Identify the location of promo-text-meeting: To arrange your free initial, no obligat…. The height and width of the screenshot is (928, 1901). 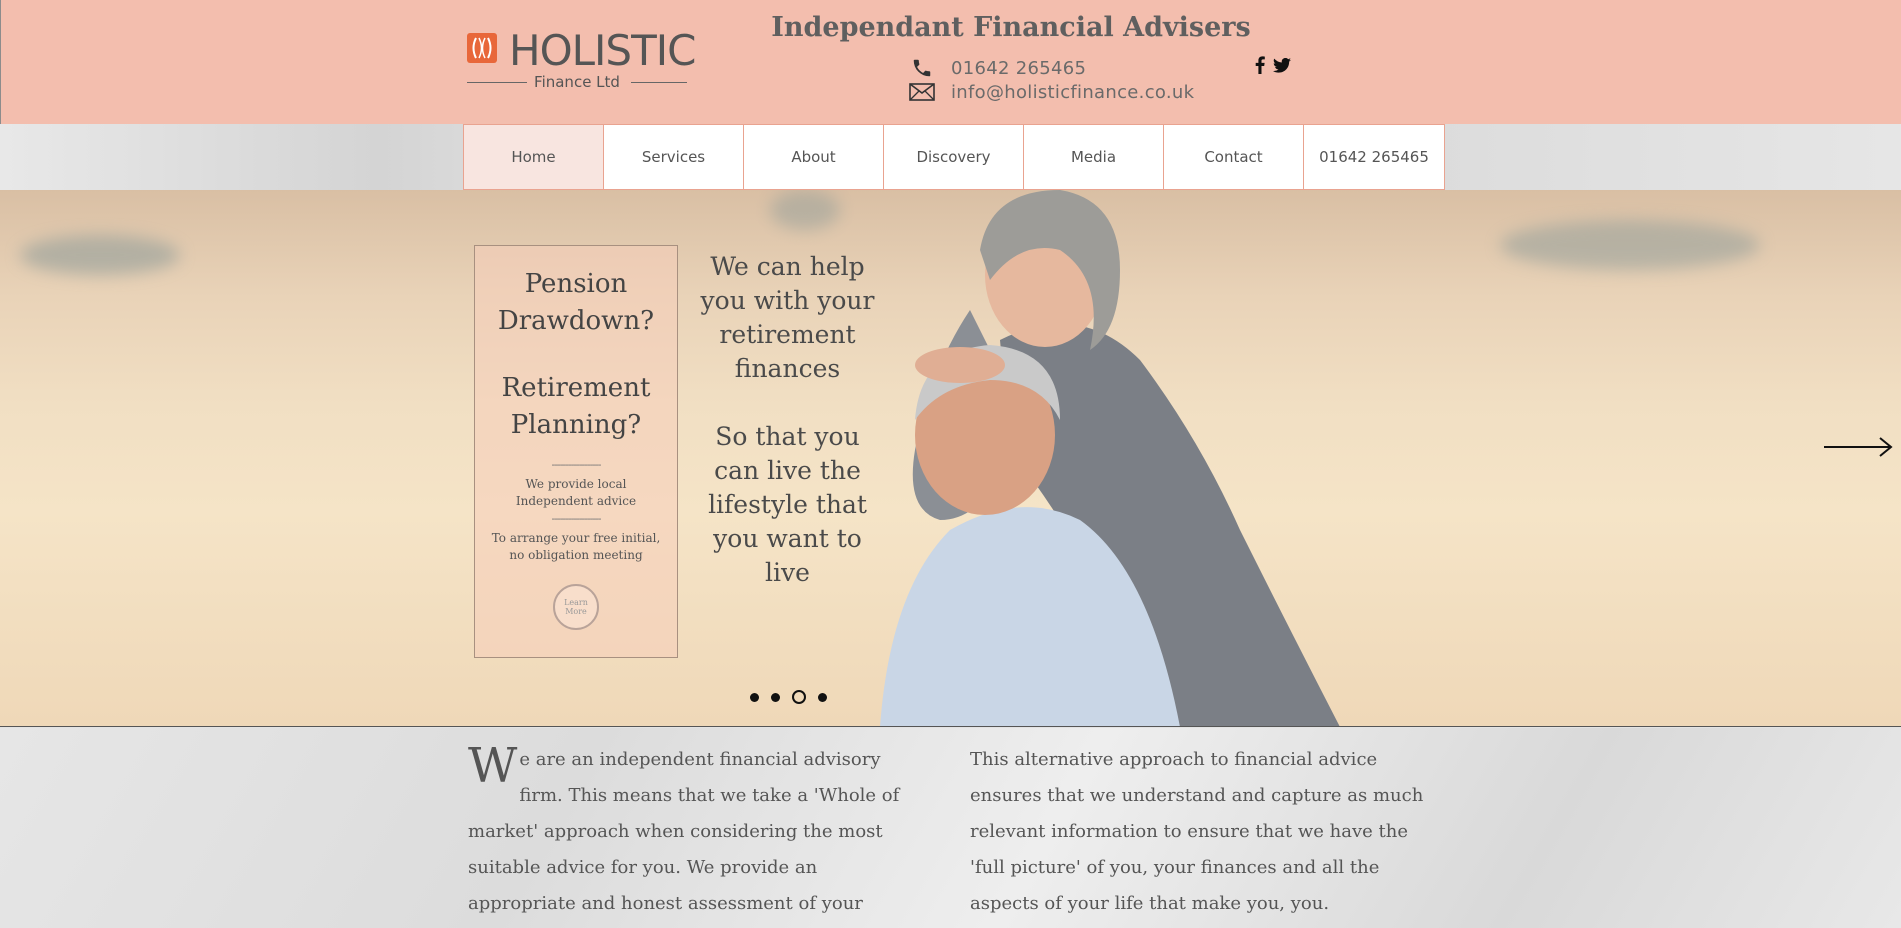
(576, 546).